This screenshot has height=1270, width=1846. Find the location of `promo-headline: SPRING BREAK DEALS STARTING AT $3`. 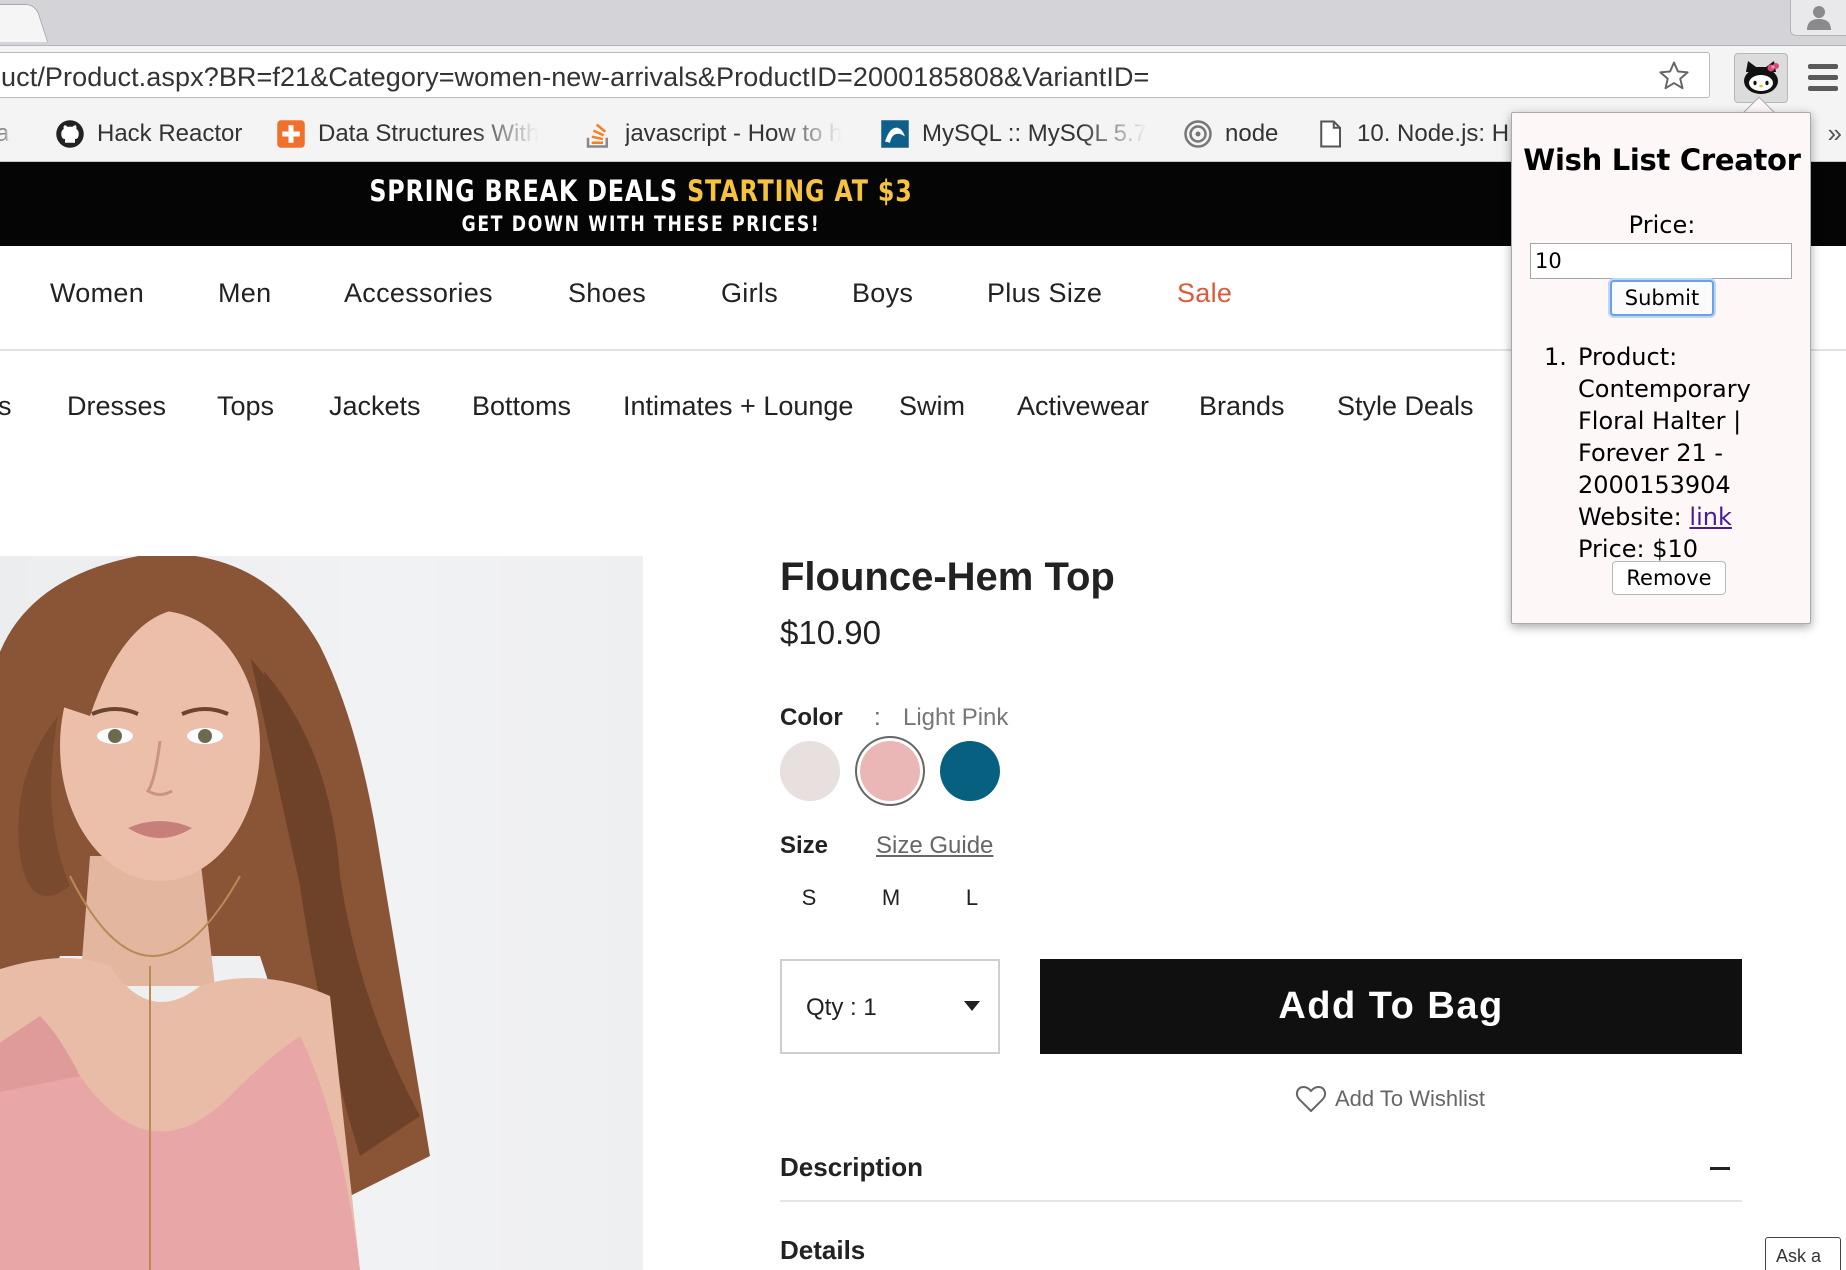

promo-headline: SPRING BREAK DEALS STARTING AT $3 is located at coordinates (640, 191).